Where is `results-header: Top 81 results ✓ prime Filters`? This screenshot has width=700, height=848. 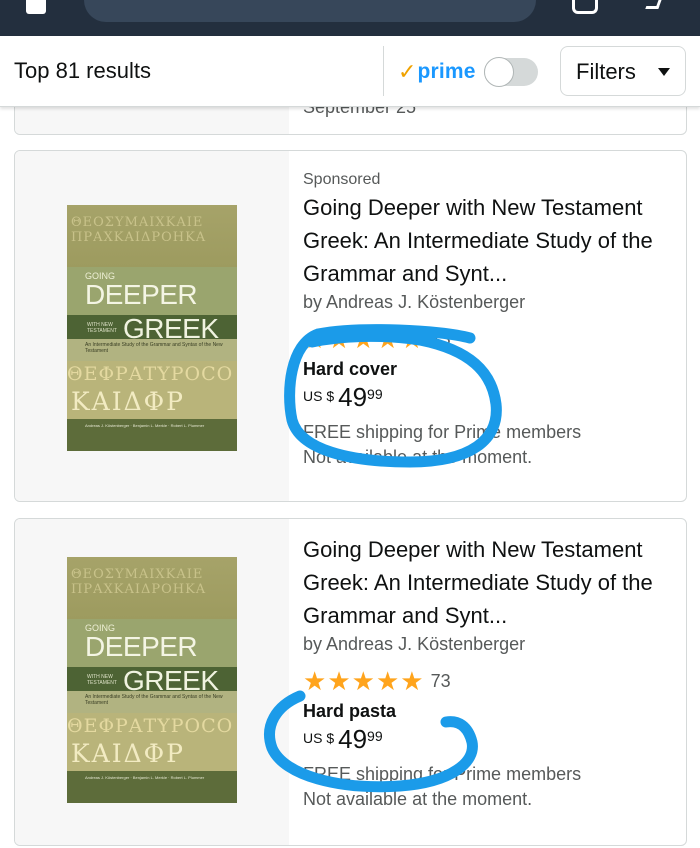
results-header: Top 81 results ✓ prime Filters is located at coordinates (350, 71).